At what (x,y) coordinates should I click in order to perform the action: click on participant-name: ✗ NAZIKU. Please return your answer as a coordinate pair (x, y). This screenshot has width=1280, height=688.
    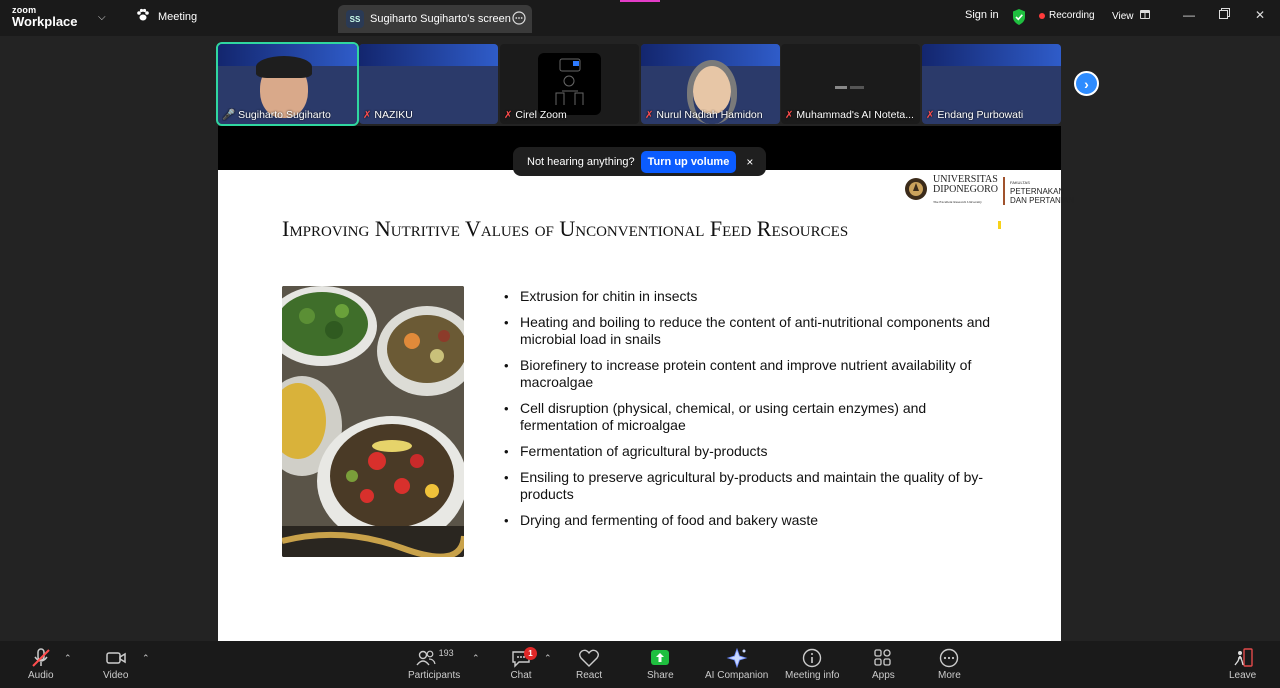
    Looking at the image, I should click on (388, 115).